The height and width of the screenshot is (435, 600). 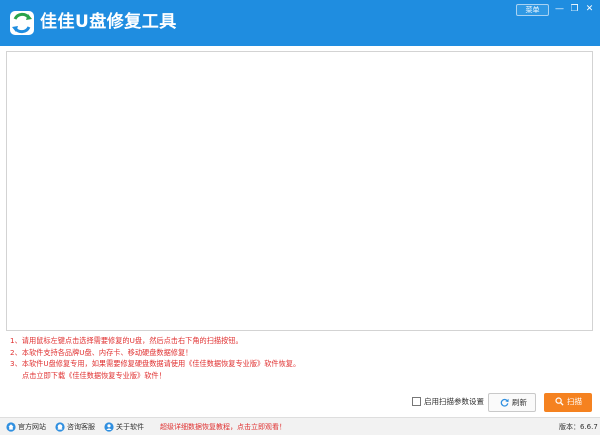 I want to click on refresh-button: 刷新, so click(x=512, y=402).